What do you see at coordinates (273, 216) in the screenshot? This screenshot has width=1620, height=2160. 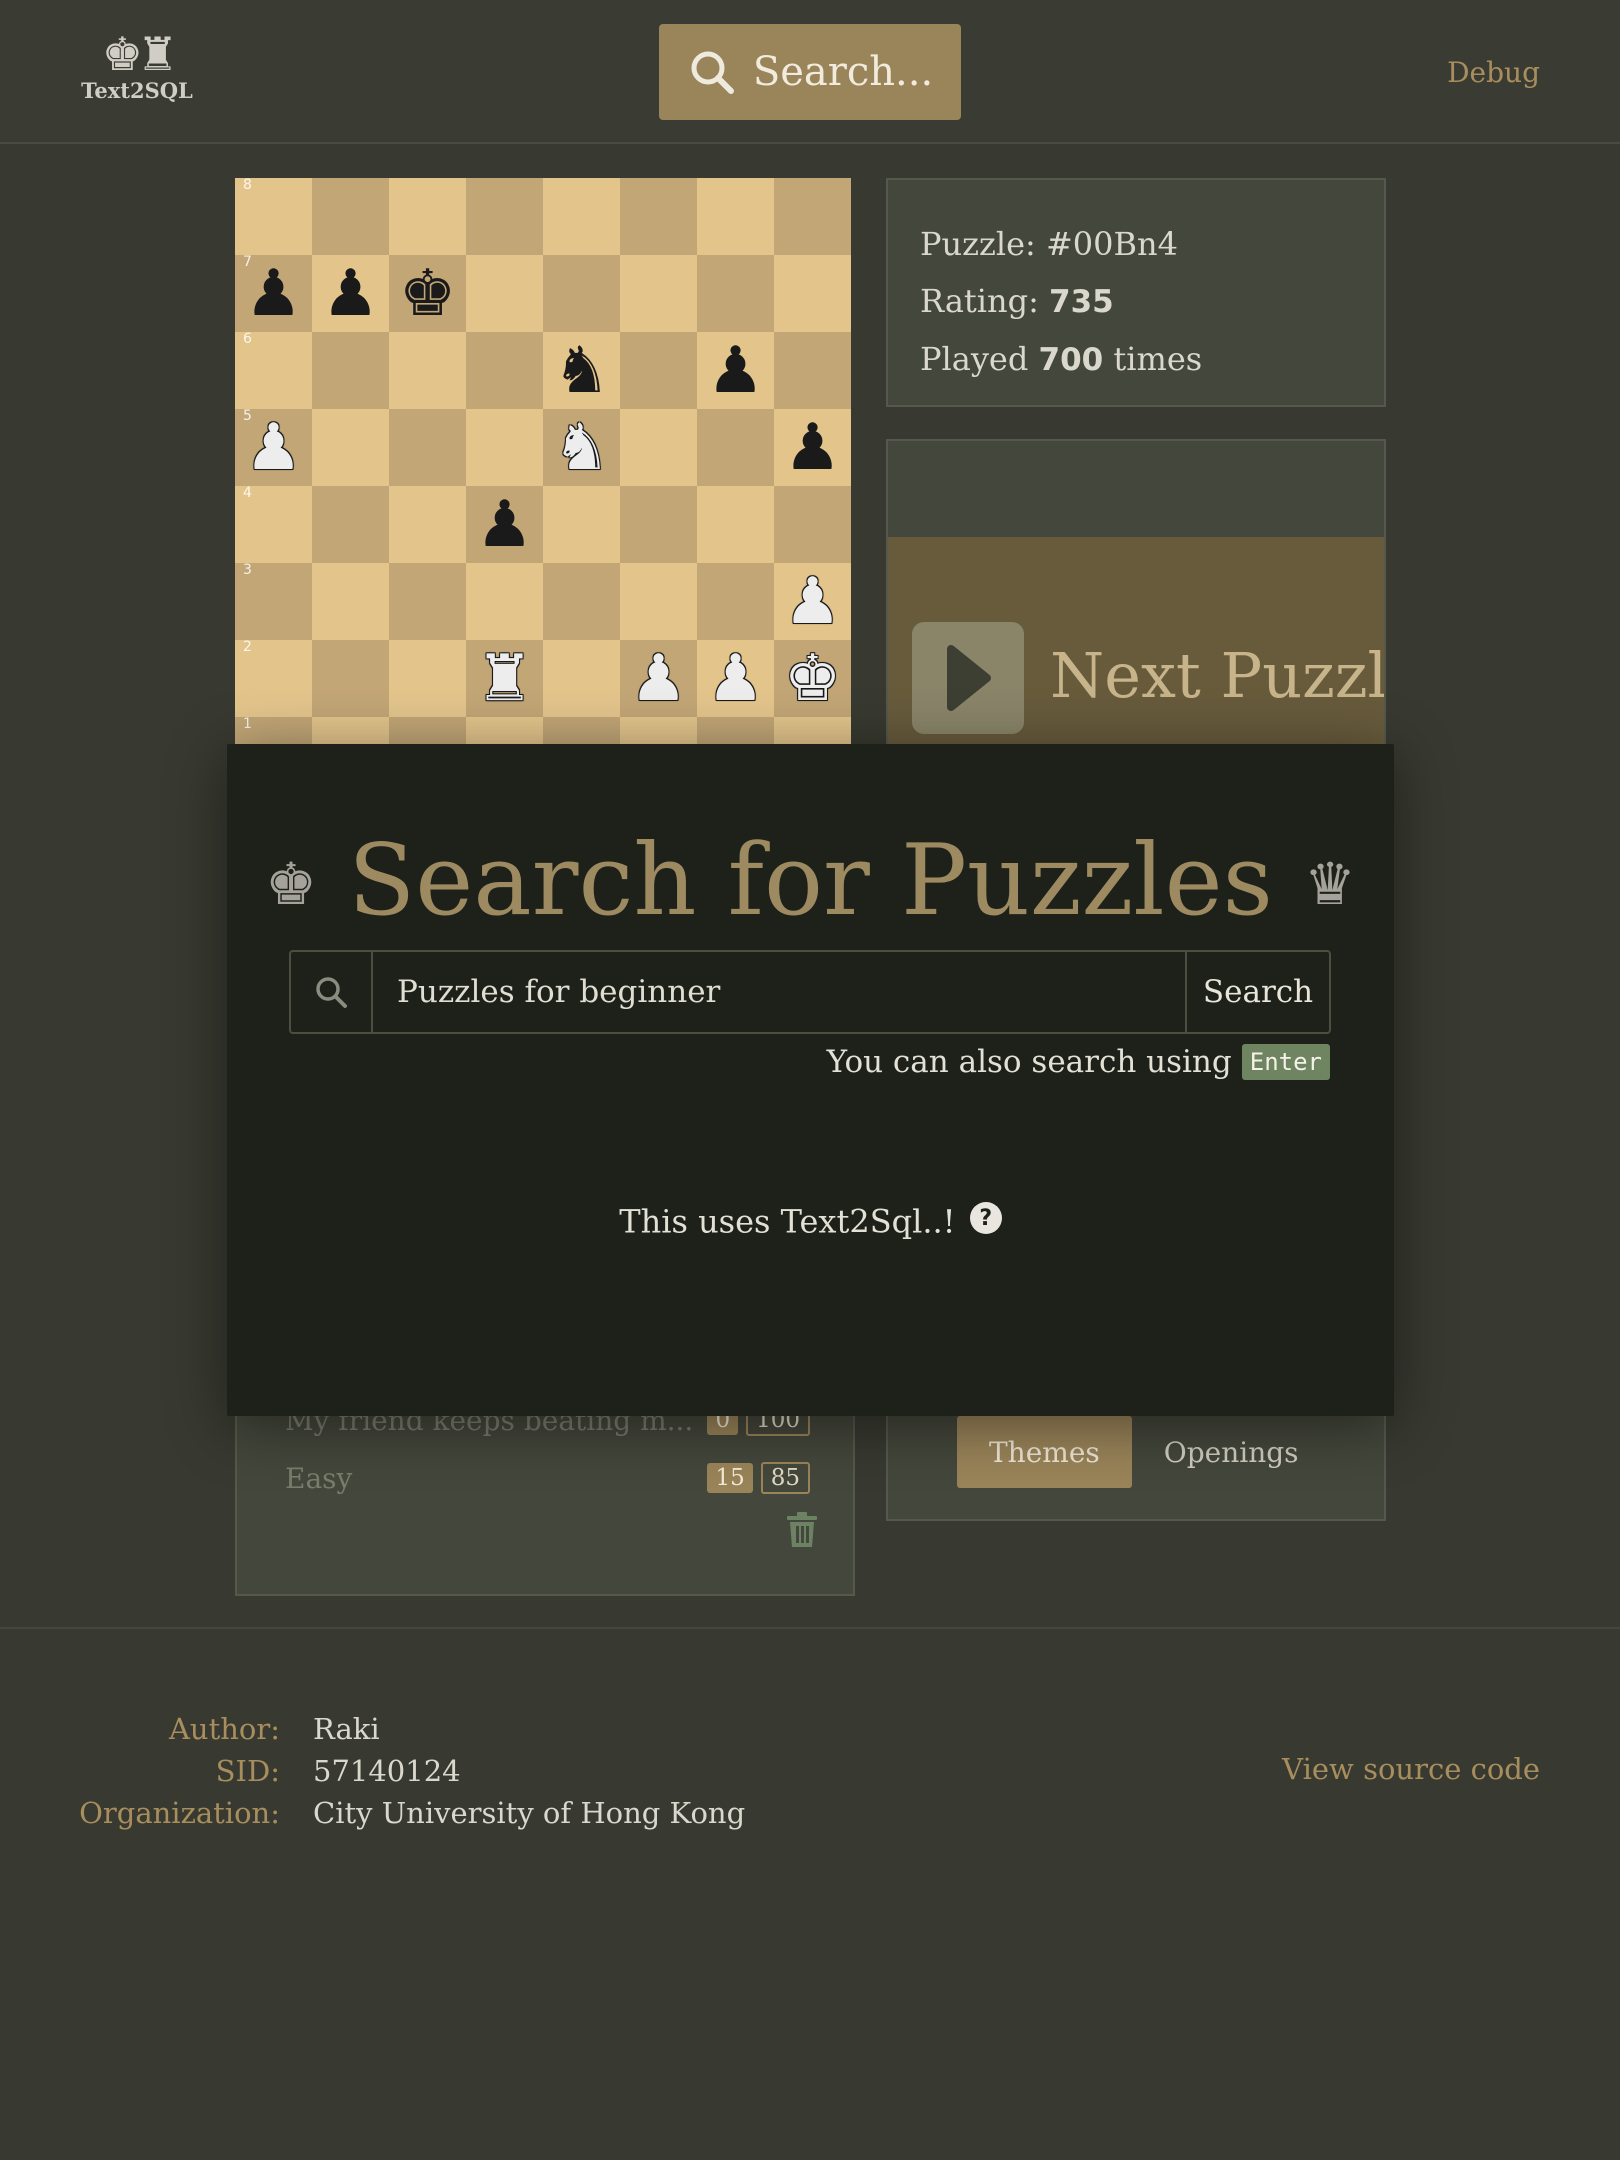 I see `board-square: 8` at bounding box center [273, 216].